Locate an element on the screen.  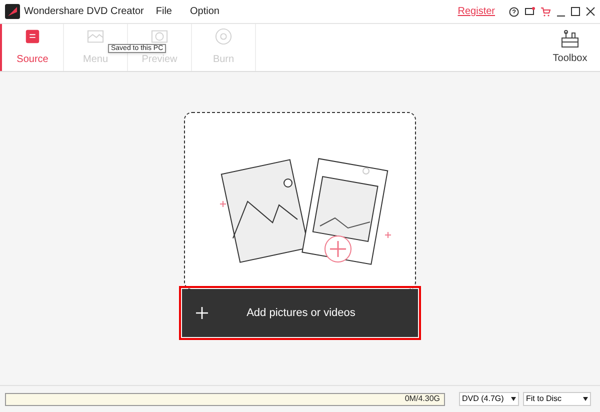
capacity-text: 0M/4.30G is located at coordinates (422, 399).